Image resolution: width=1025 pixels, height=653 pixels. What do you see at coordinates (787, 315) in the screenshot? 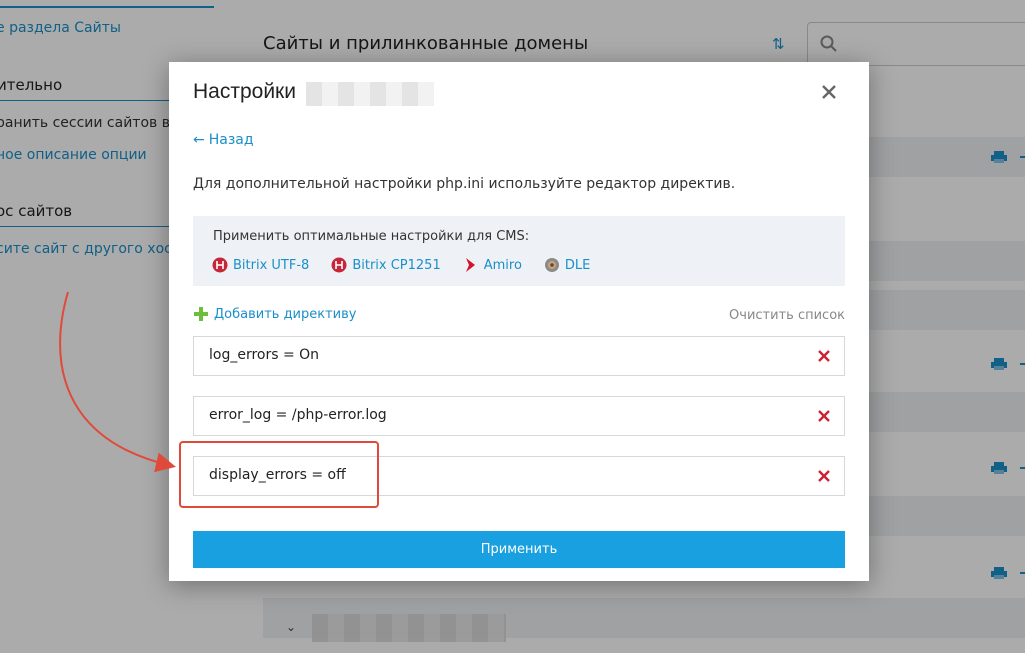
I see `clear-list-link: Очистить список` at bounding box center [787, 315].